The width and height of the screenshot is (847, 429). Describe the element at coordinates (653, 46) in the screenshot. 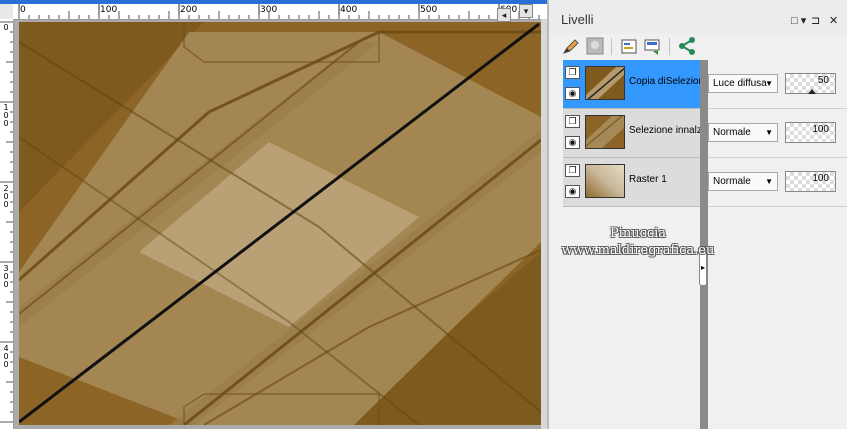

I see `merge-icon` at that location.